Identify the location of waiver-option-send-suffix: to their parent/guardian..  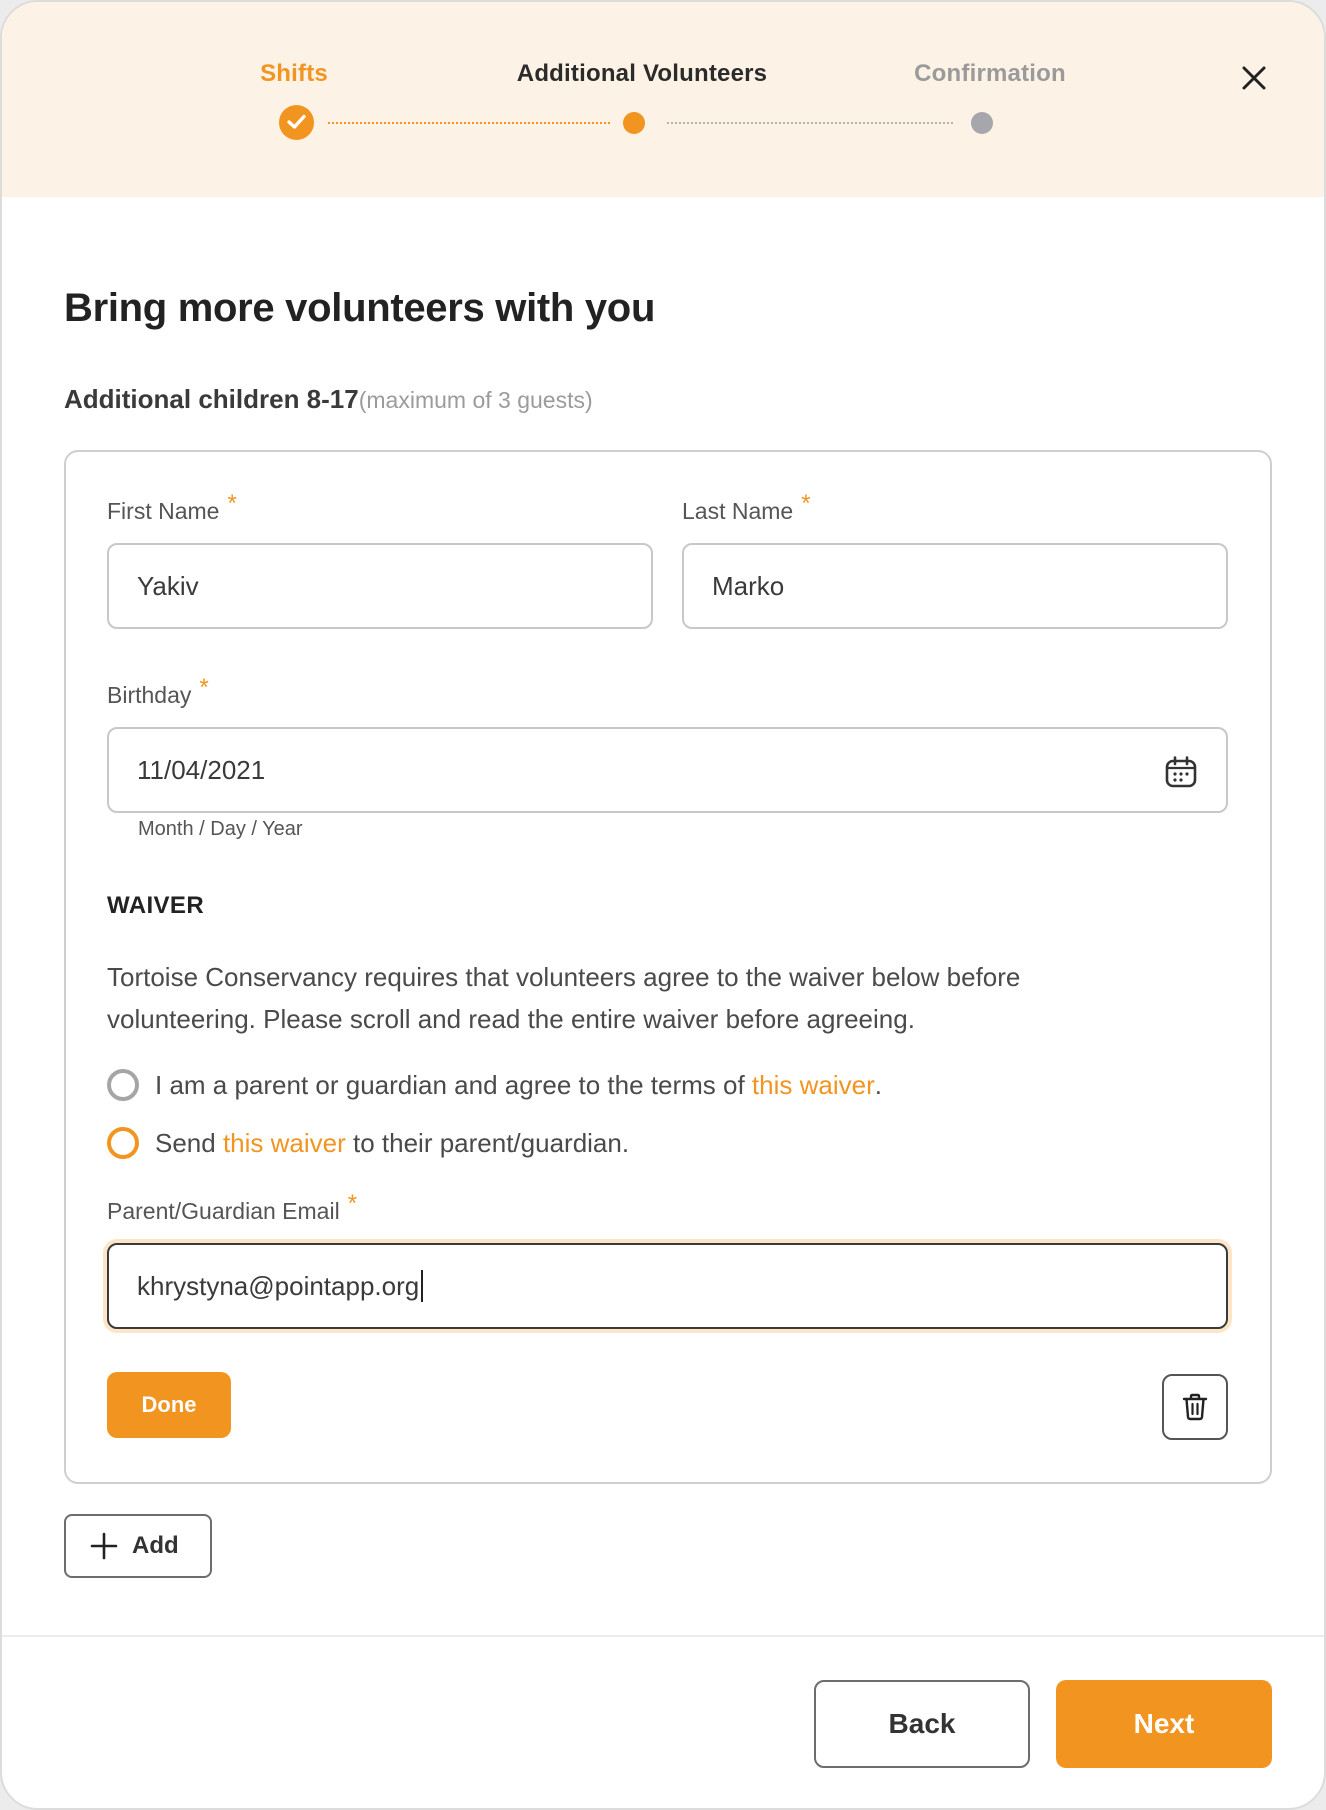
(487, 1142).